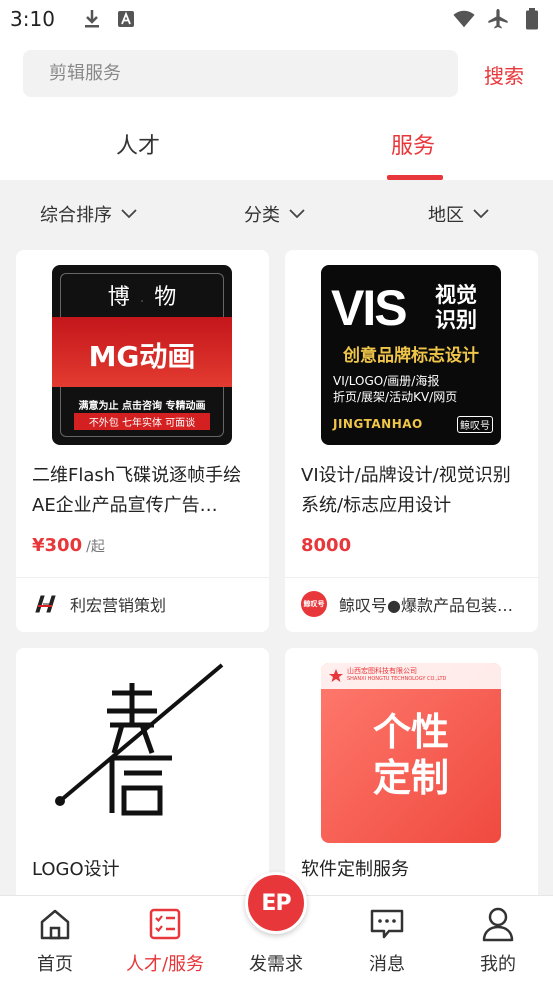 This screenshot has height=983, width=553. What do you see at coordinates (143, 870) in the screenshot?
I see `service-title: LOGO设计` at bounding box center [143, 870].